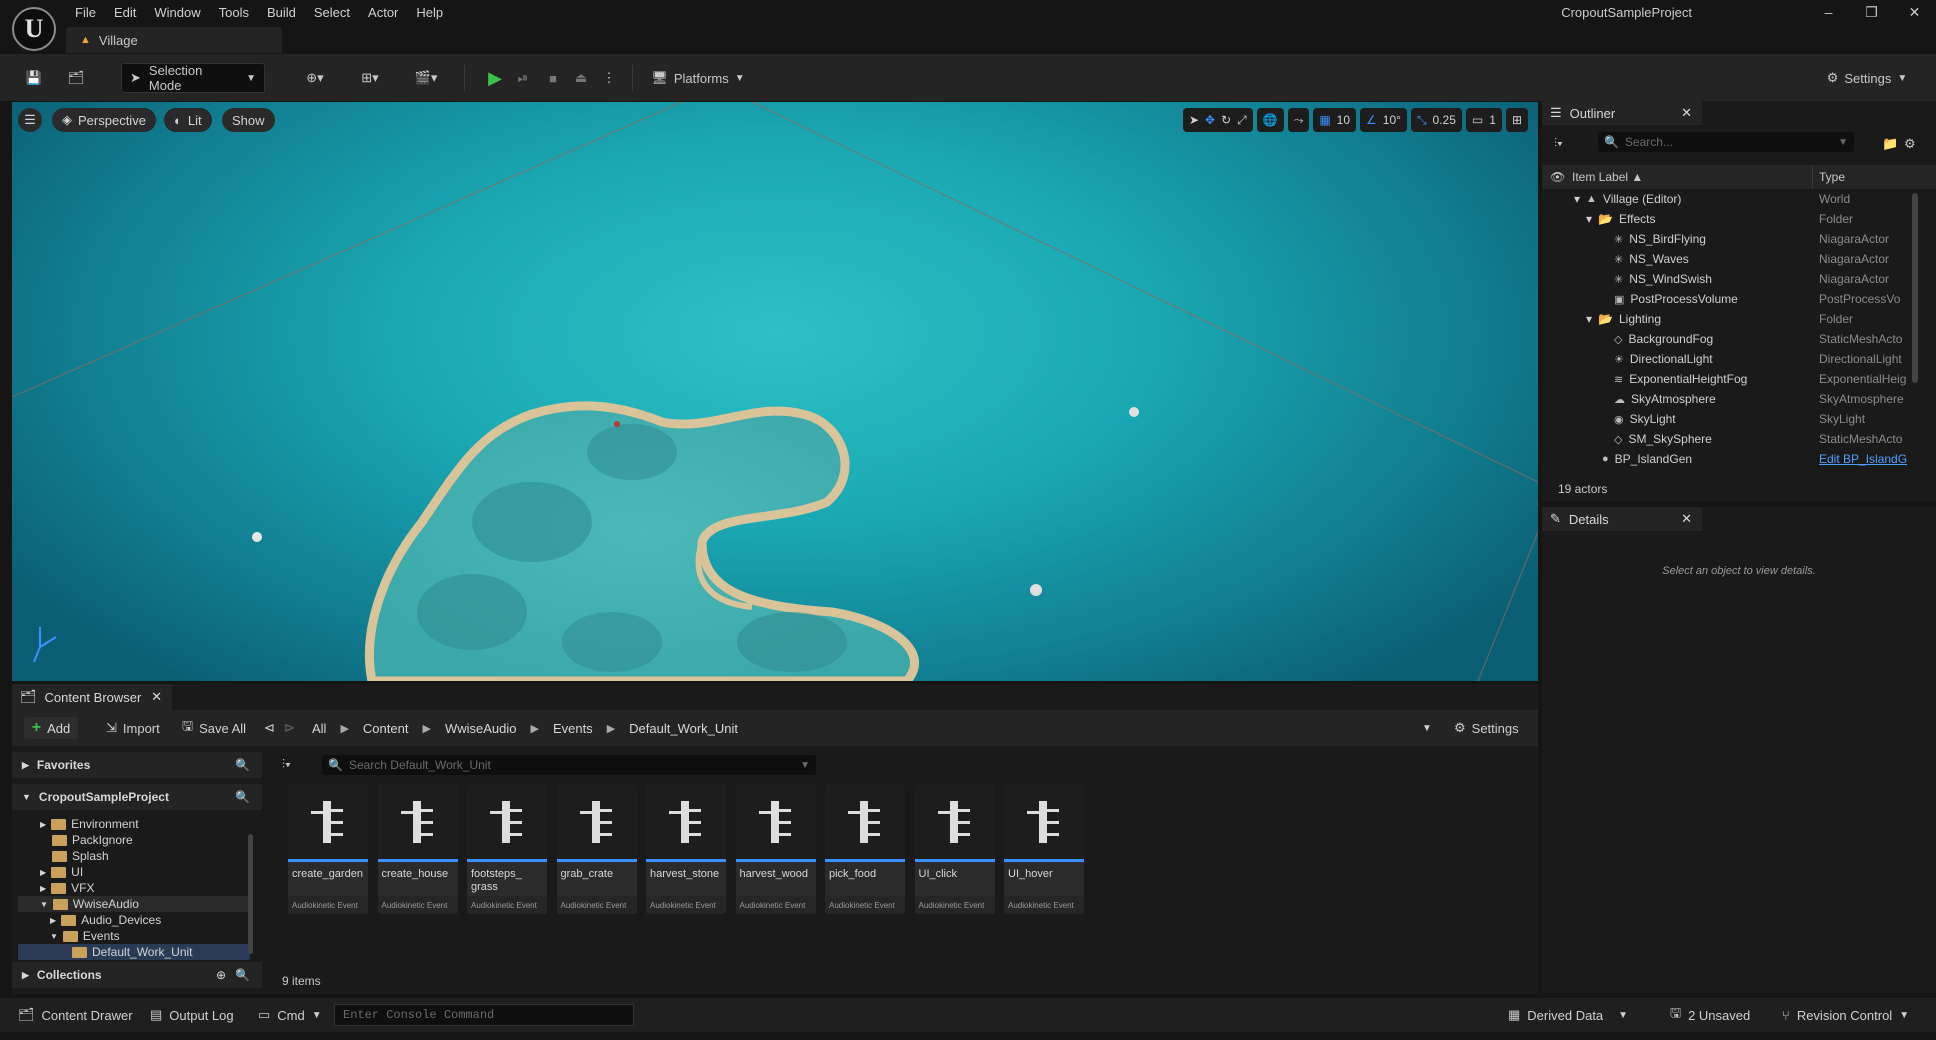  I want to click on eject-icon: ⏏, so click(581, 78).